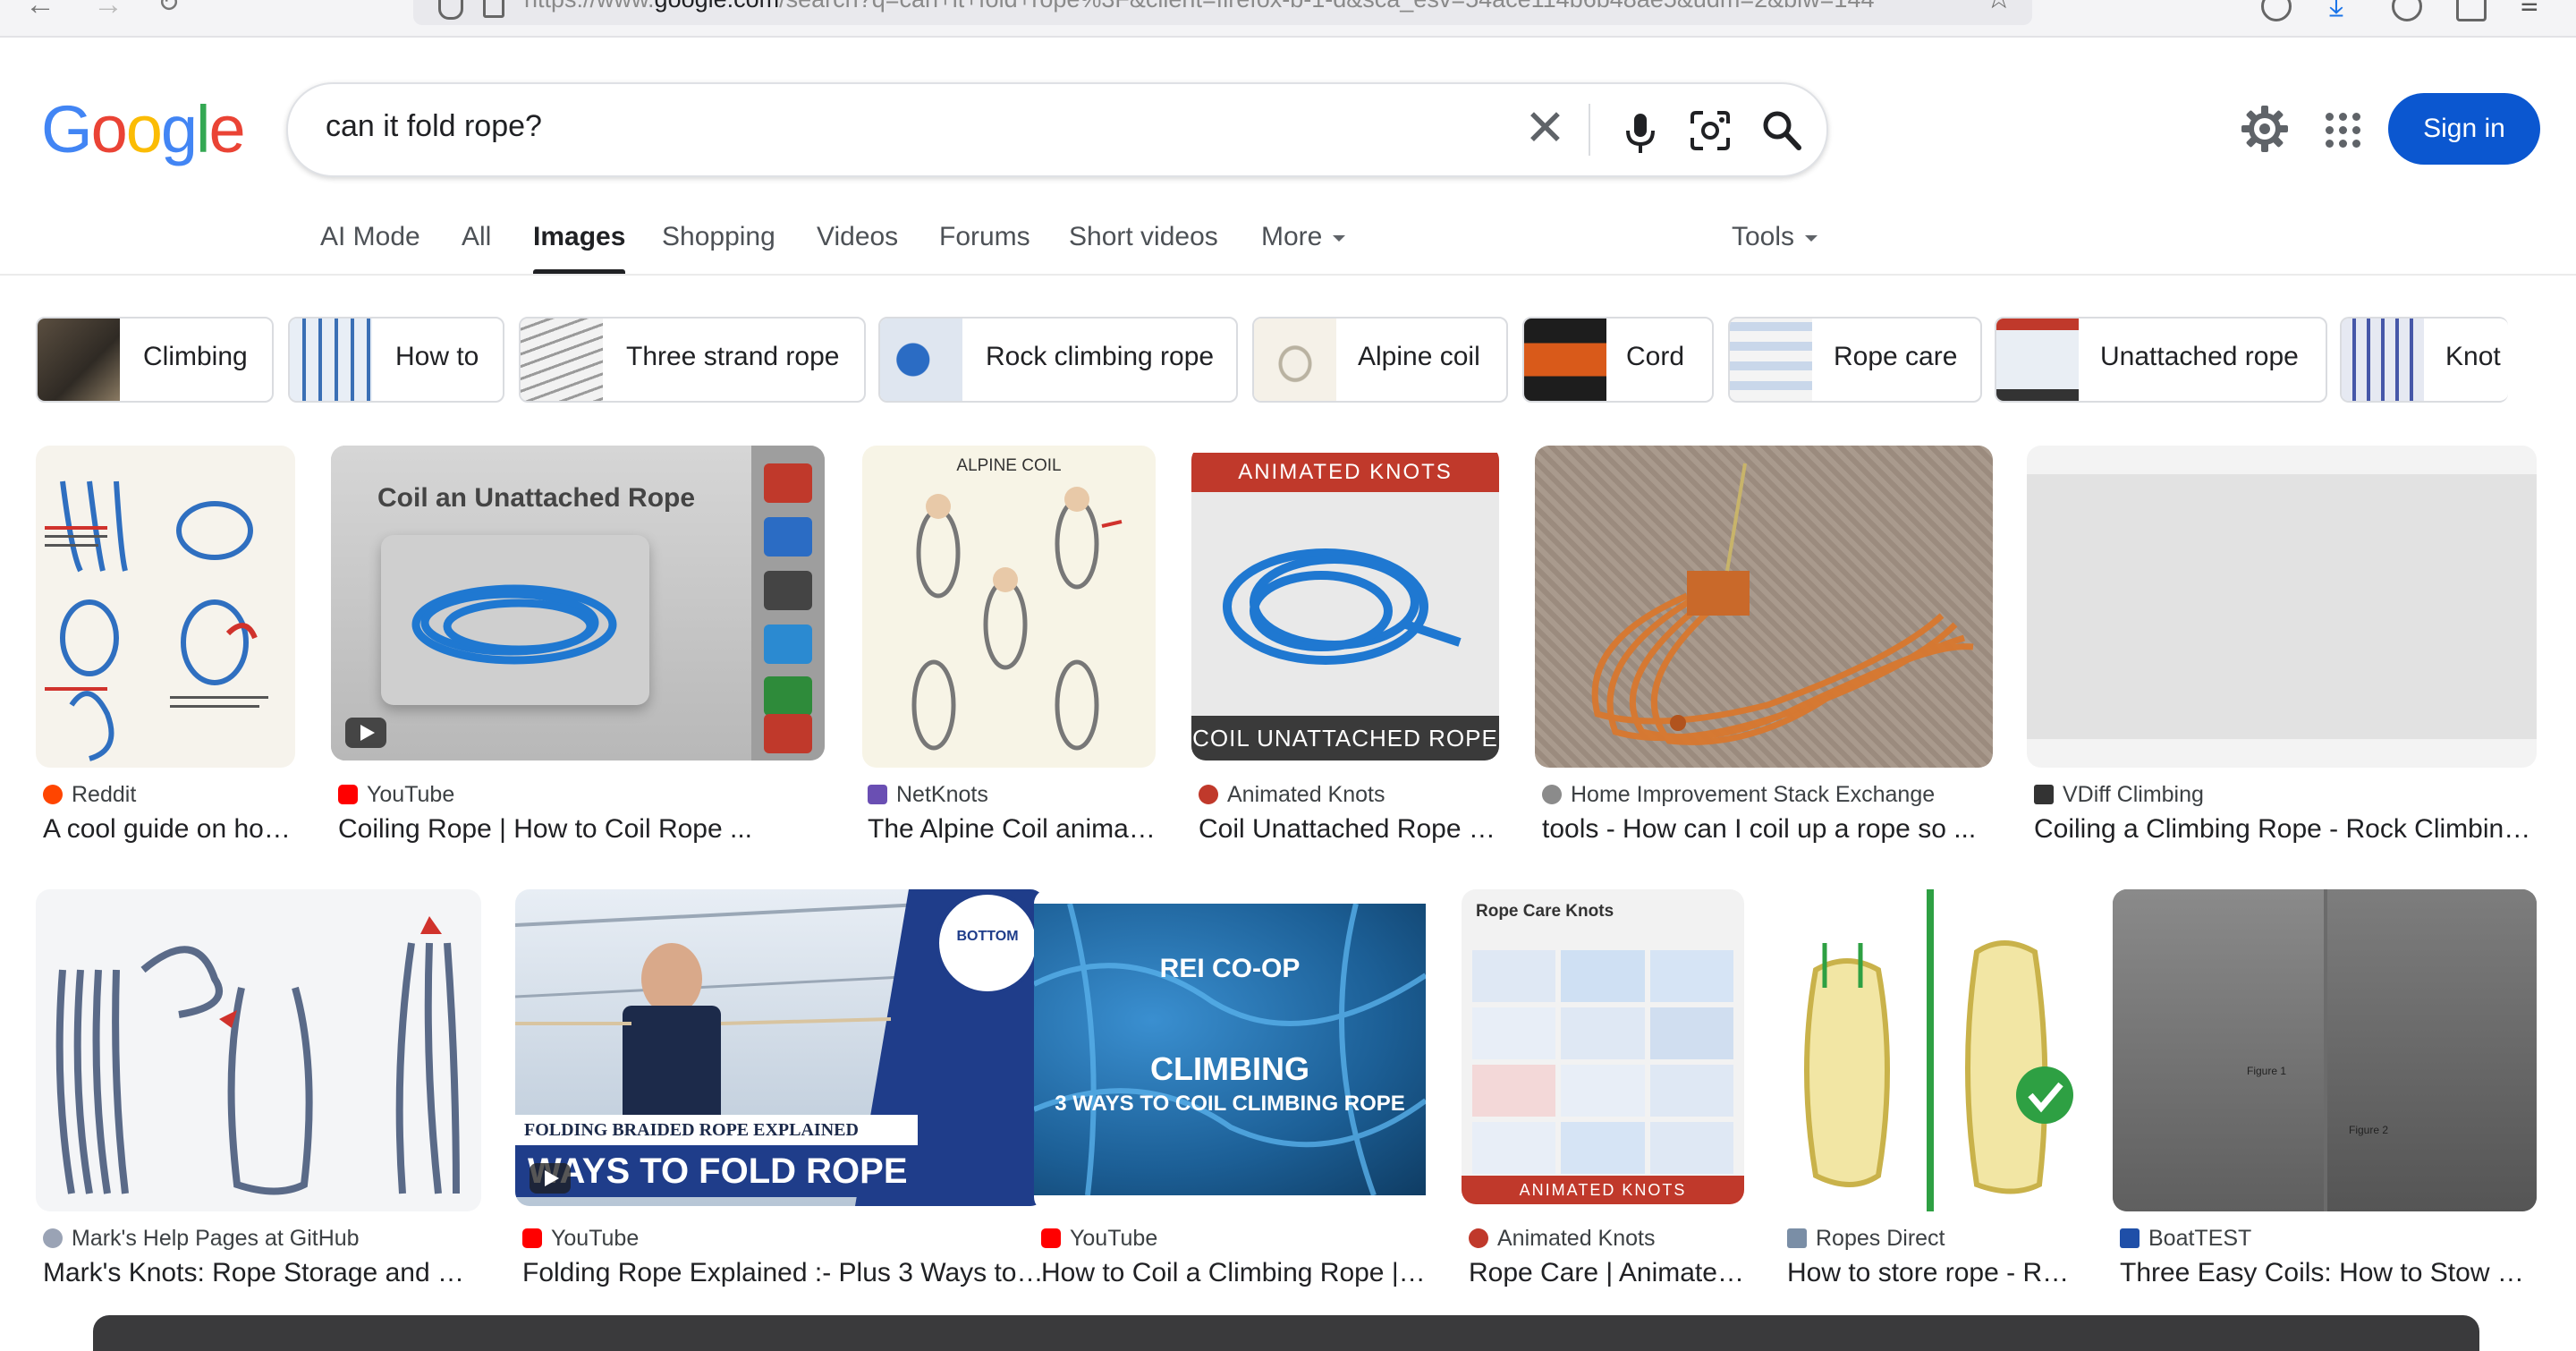 The height and width of the screenshot is (1351, 2576). Describe the element at coordinates (692, 360) in the screenshot. I see `chip-three-strand-rope: Three strand rope` at that location.